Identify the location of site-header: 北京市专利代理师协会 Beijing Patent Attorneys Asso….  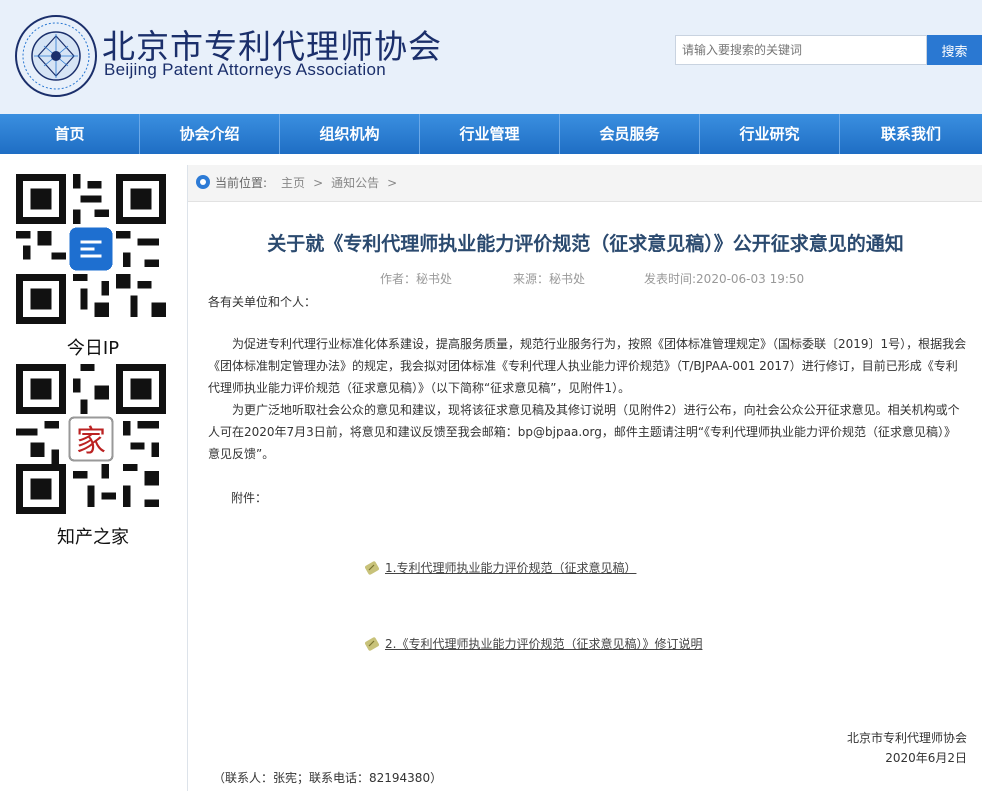
(491, 57).